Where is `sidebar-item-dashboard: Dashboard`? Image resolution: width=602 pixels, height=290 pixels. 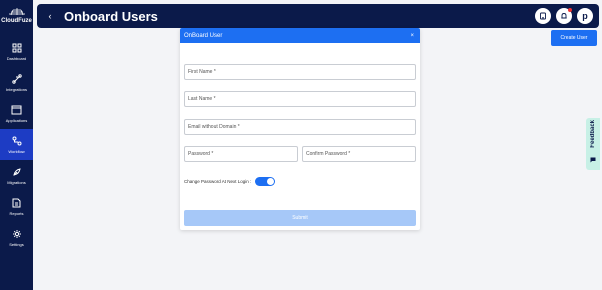 sidebar-item-dashboard: Dashboard is located at coordinates (16, 51).